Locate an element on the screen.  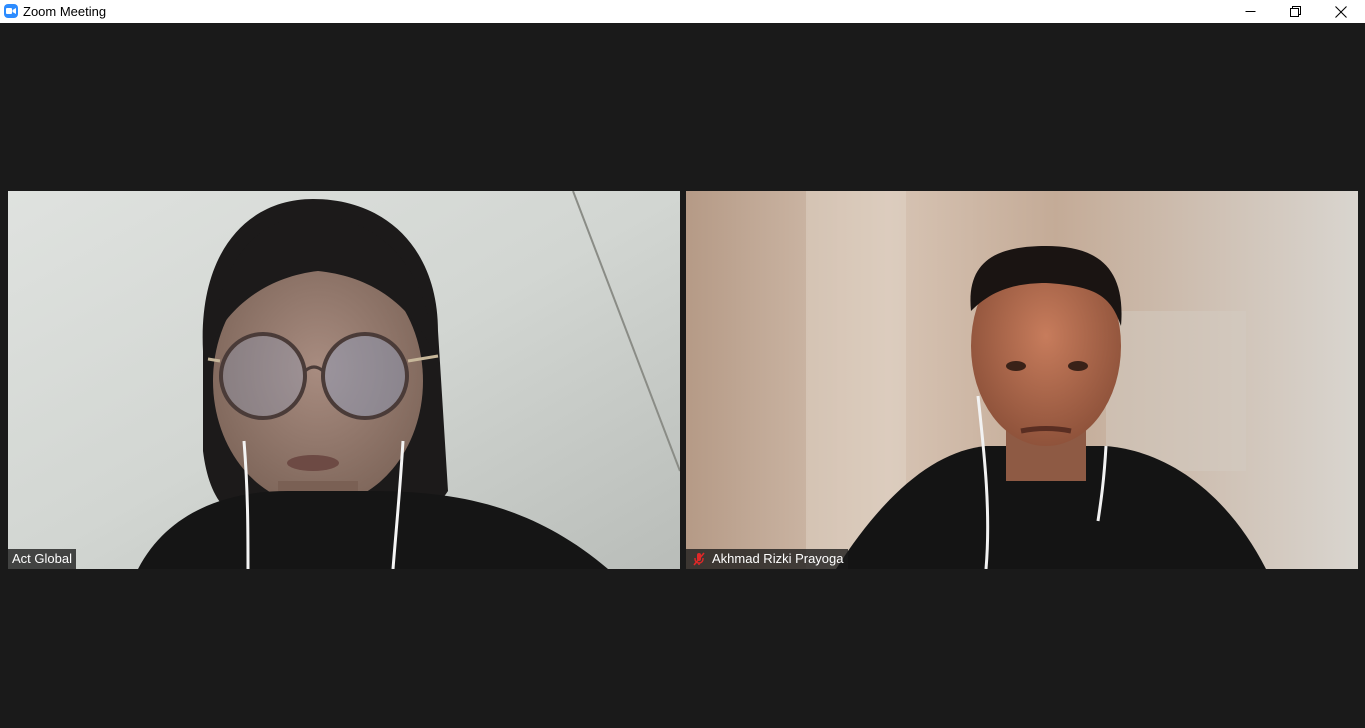
restore-icon is located at coordinates (1295, 11).